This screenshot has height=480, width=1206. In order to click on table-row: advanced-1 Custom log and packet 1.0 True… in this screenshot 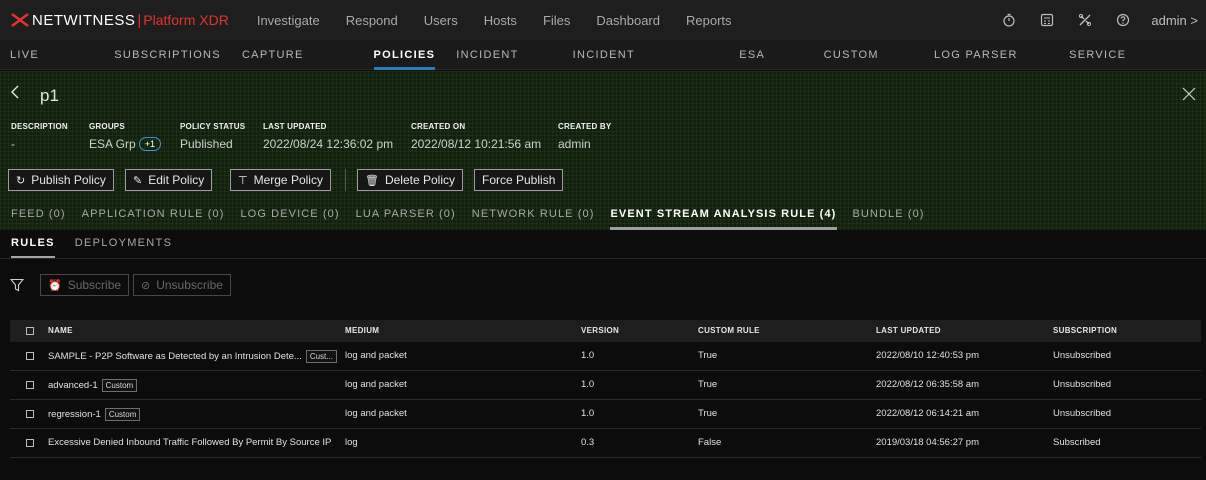, I will do `click(605, 385)`.